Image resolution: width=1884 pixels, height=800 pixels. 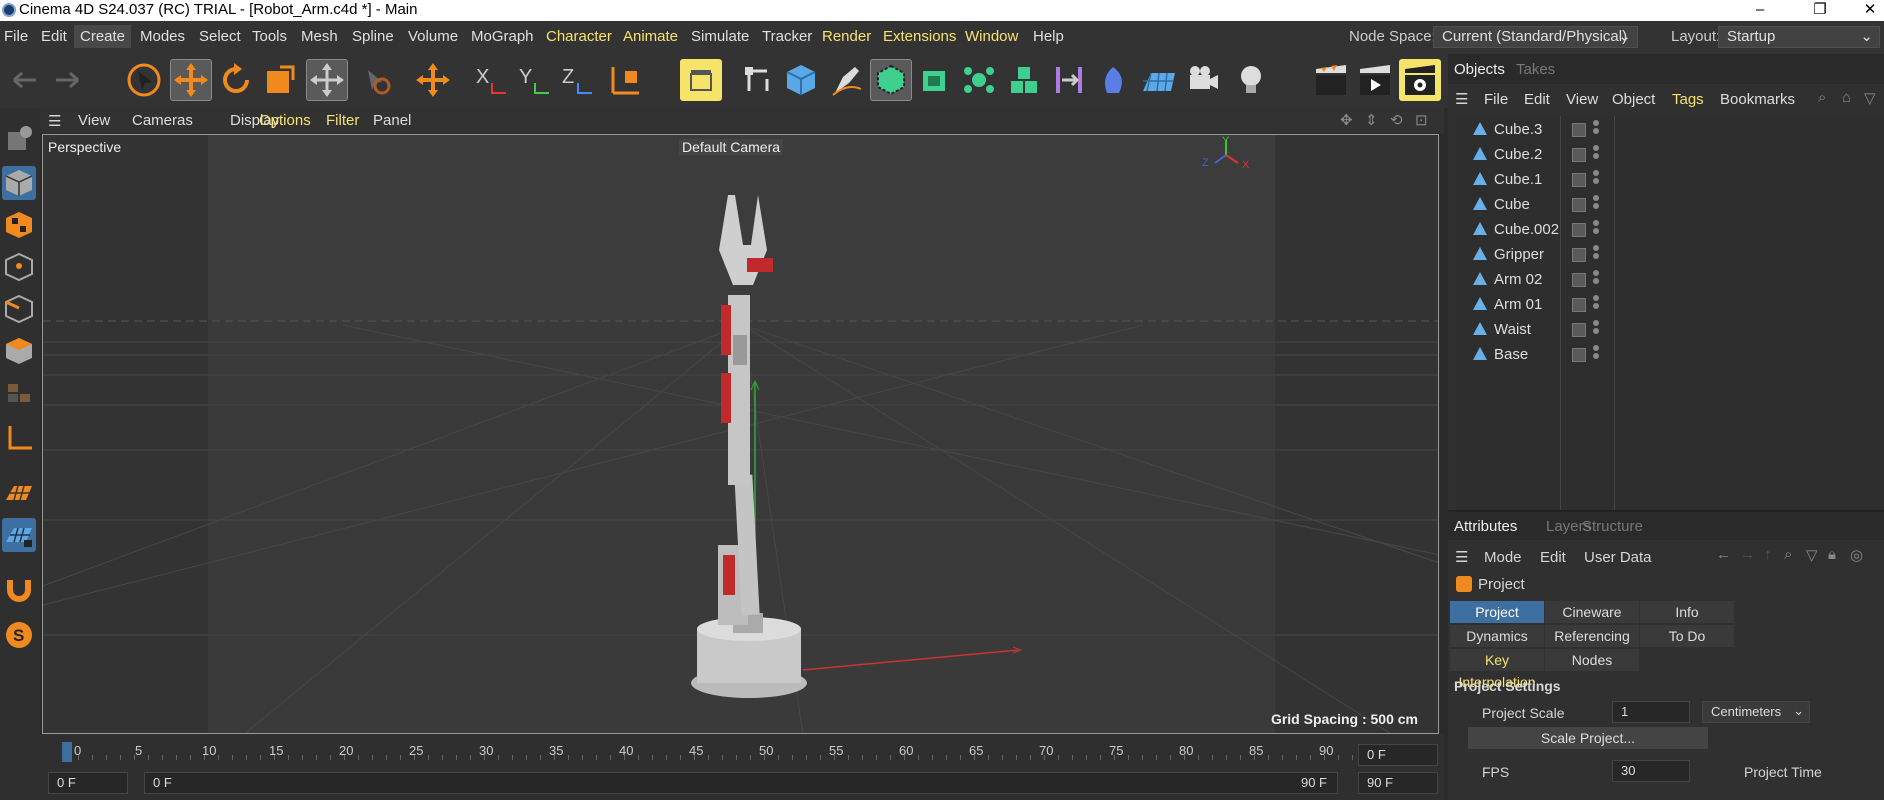 What do you see at coordinates (144, 80) in the screenshot?
I see `select-tool-icon` at bounding box center [144, 80].